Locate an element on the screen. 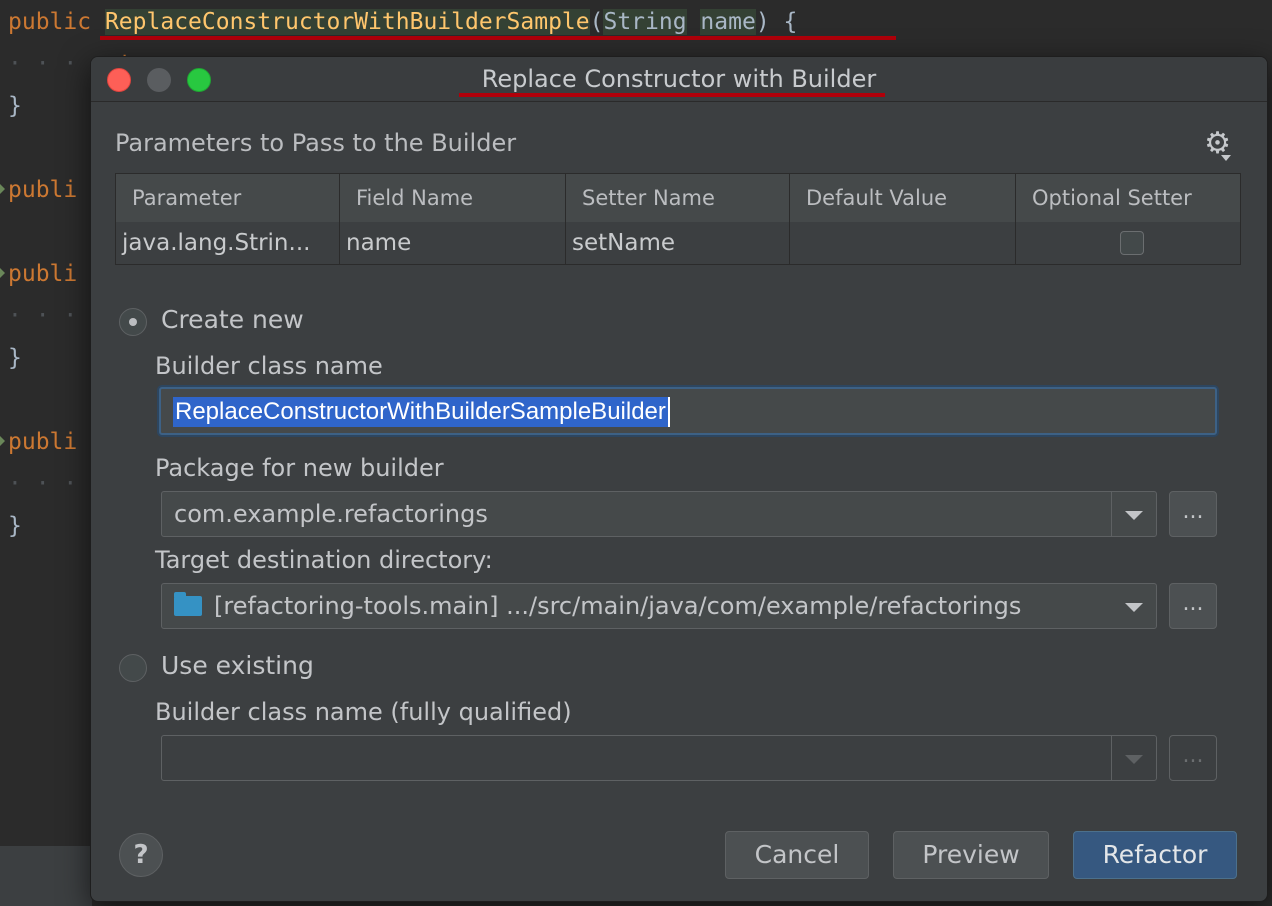 The width and height of the screenshot is (1272, 906). table-row: java.lang.Strin... name setName is located at coordinates (678, 243).